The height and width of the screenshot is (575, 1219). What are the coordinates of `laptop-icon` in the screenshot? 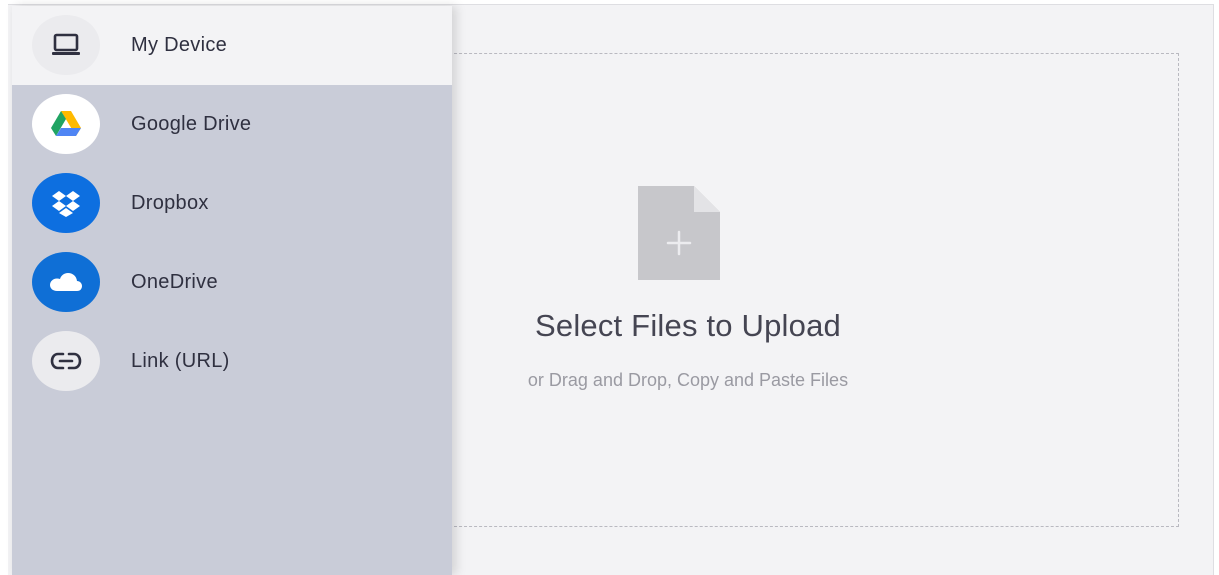 It's located at (66, 45).